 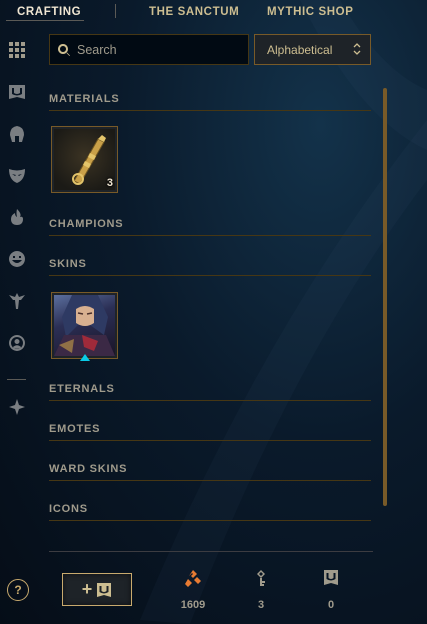 What do you see at coordinates (210, 102) in the screenshot?
I see `section-materials: MATERIALS` at bounding box center [210, 102].